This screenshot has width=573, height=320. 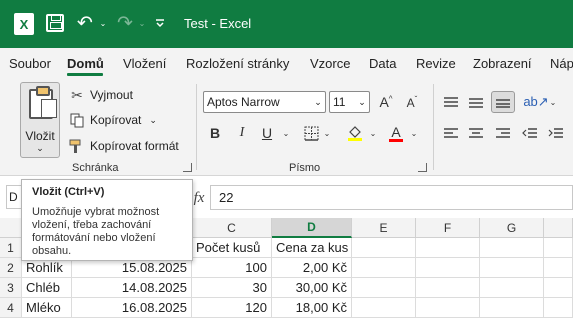 What do you see at coordinates (267, 133) in the screenshot?
I see `underline-button: U` at bounding box center [267, 133].